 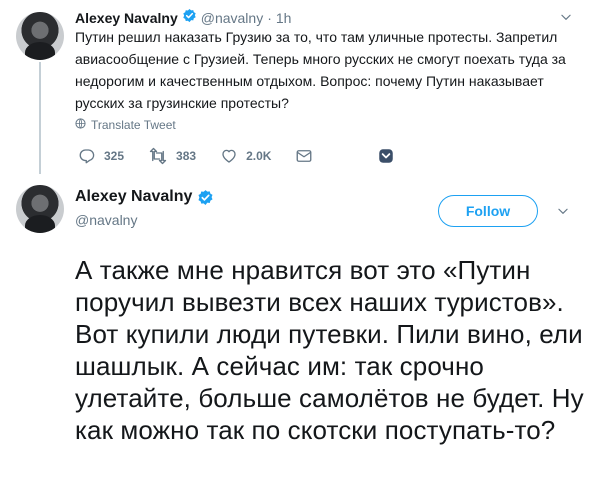 I want to click on main-handle: @navalny, so click(x=106, y=220).